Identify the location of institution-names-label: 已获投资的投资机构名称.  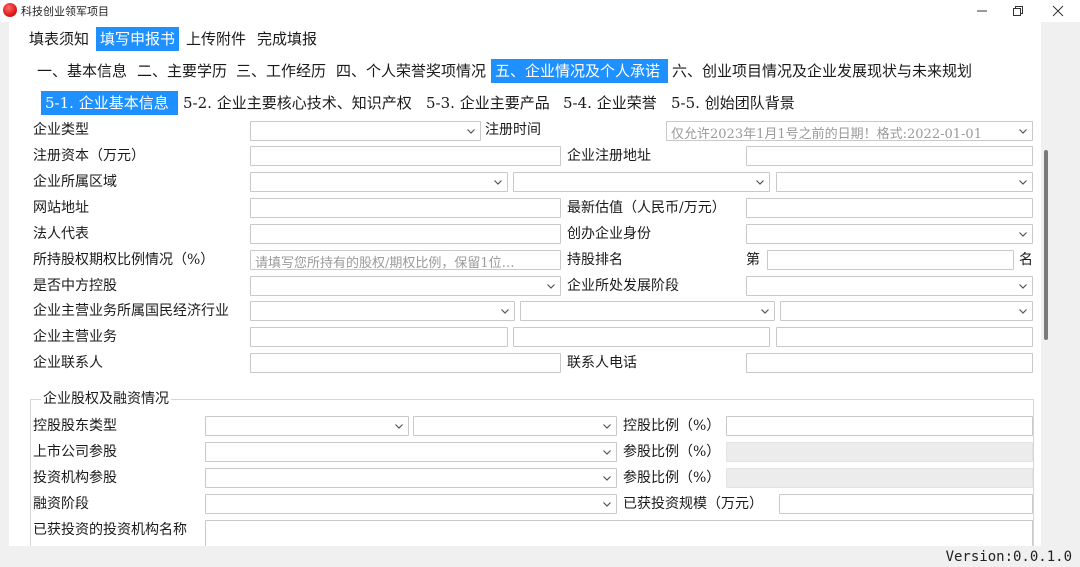
(110, 530).